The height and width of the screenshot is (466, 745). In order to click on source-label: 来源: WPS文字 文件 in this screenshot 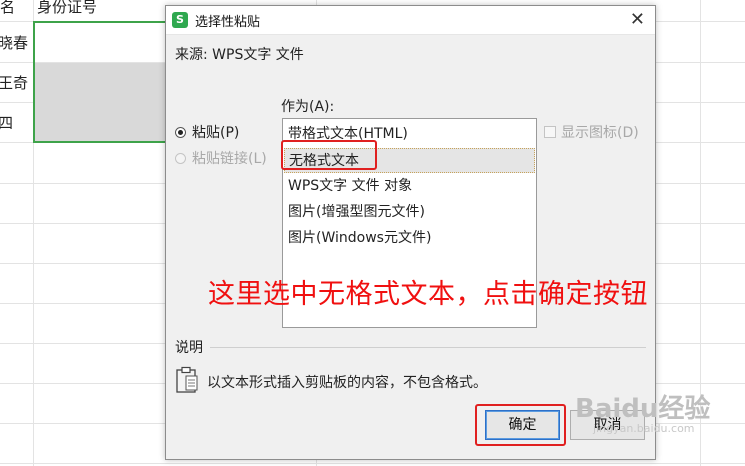, I will do `click(239, 55)`.